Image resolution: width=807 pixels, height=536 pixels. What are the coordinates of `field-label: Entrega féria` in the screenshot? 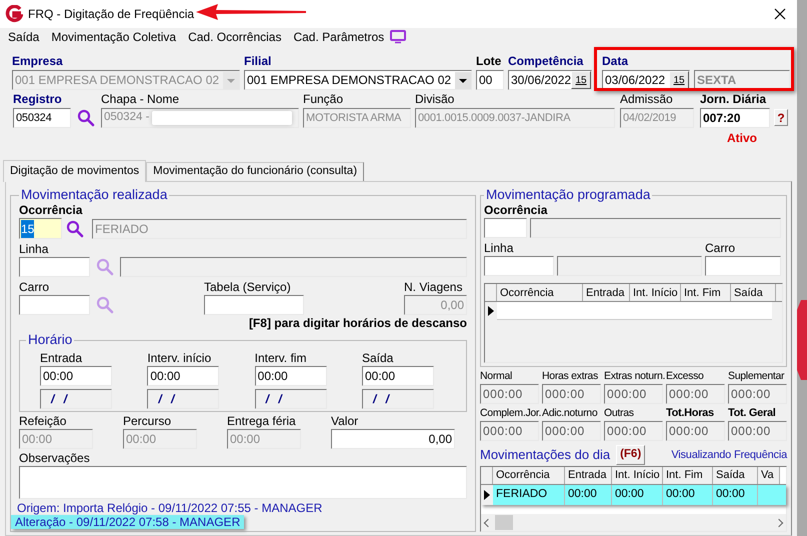 It's located at (262, 421).